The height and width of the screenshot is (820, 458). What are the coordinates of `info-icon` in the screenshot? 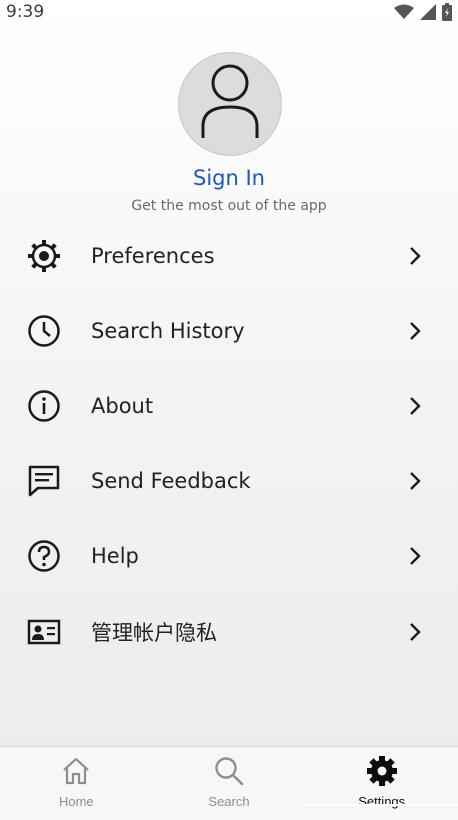 It's located at (44, 406).